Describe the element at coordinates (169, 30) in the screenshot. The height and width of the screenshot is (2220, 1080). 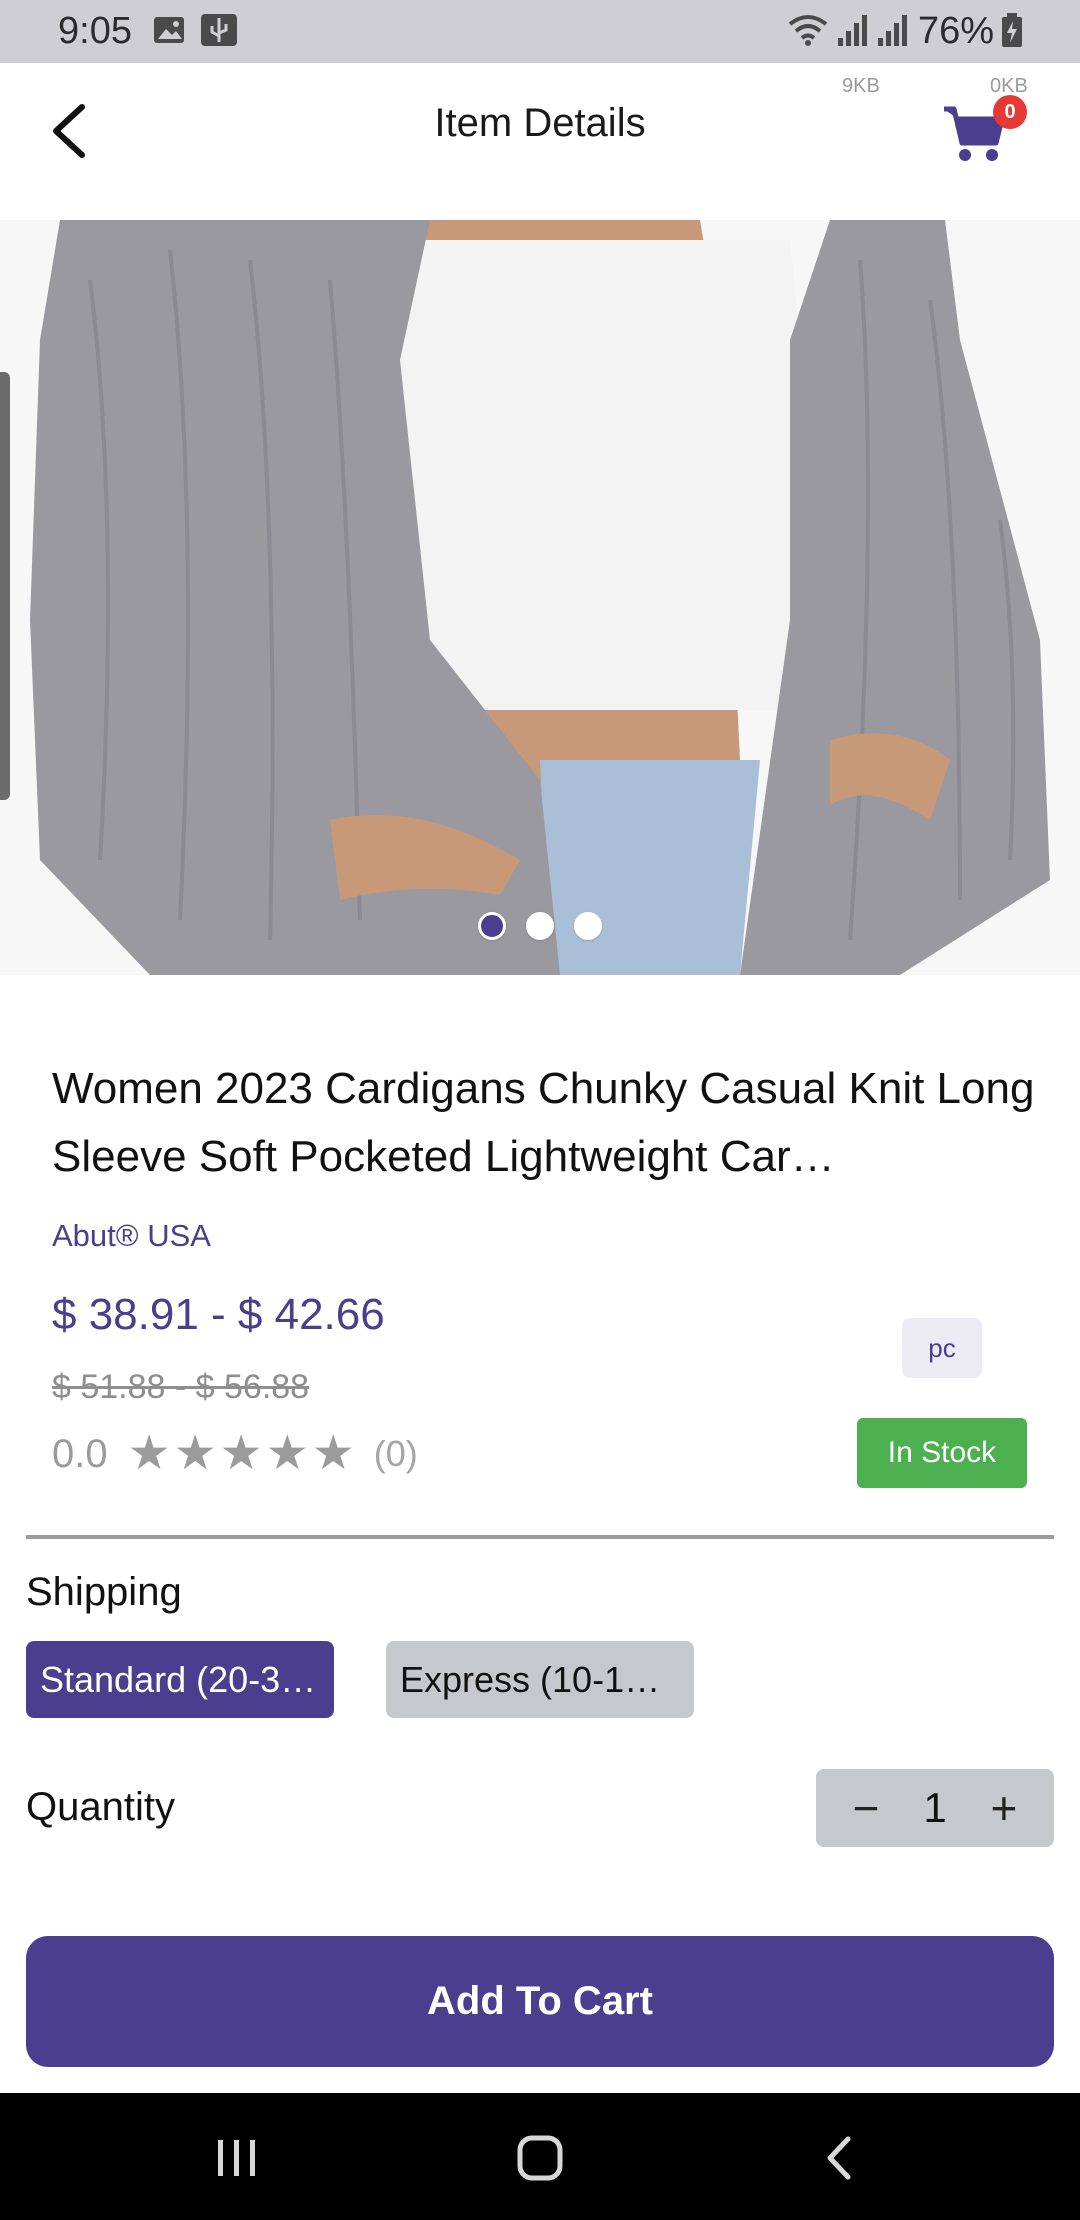
I see `image-icon` at that location.